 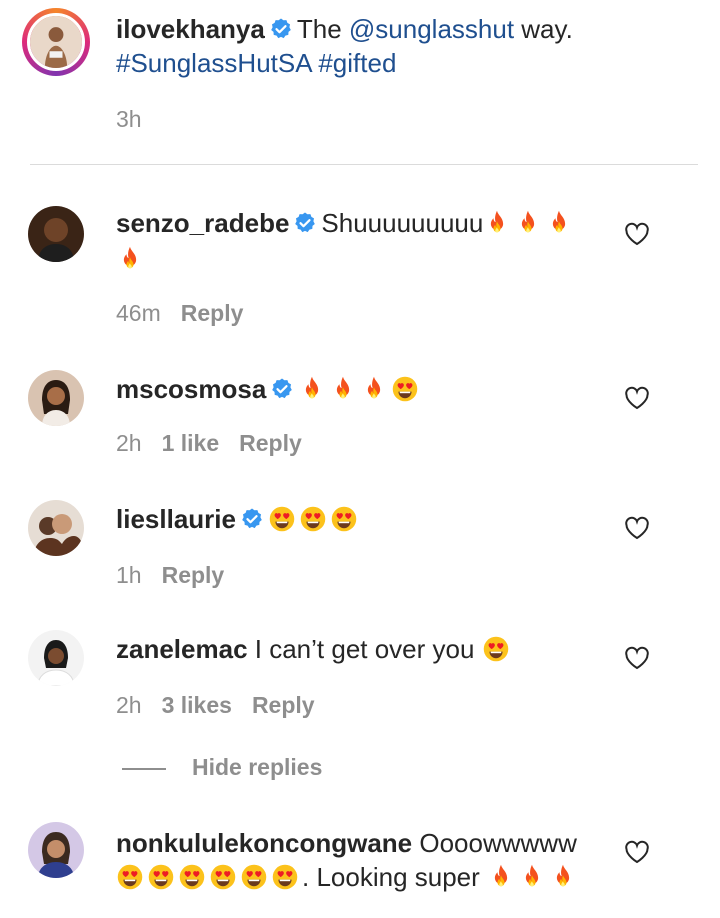 I want to click on divider, so click(x=364, y=164).